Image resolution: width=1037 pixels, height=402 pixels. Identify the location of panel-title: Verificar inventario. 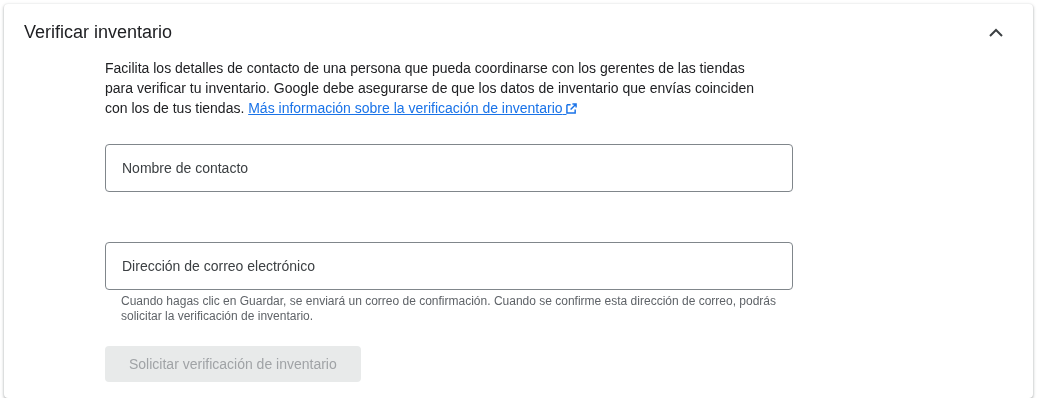
(98, 32).